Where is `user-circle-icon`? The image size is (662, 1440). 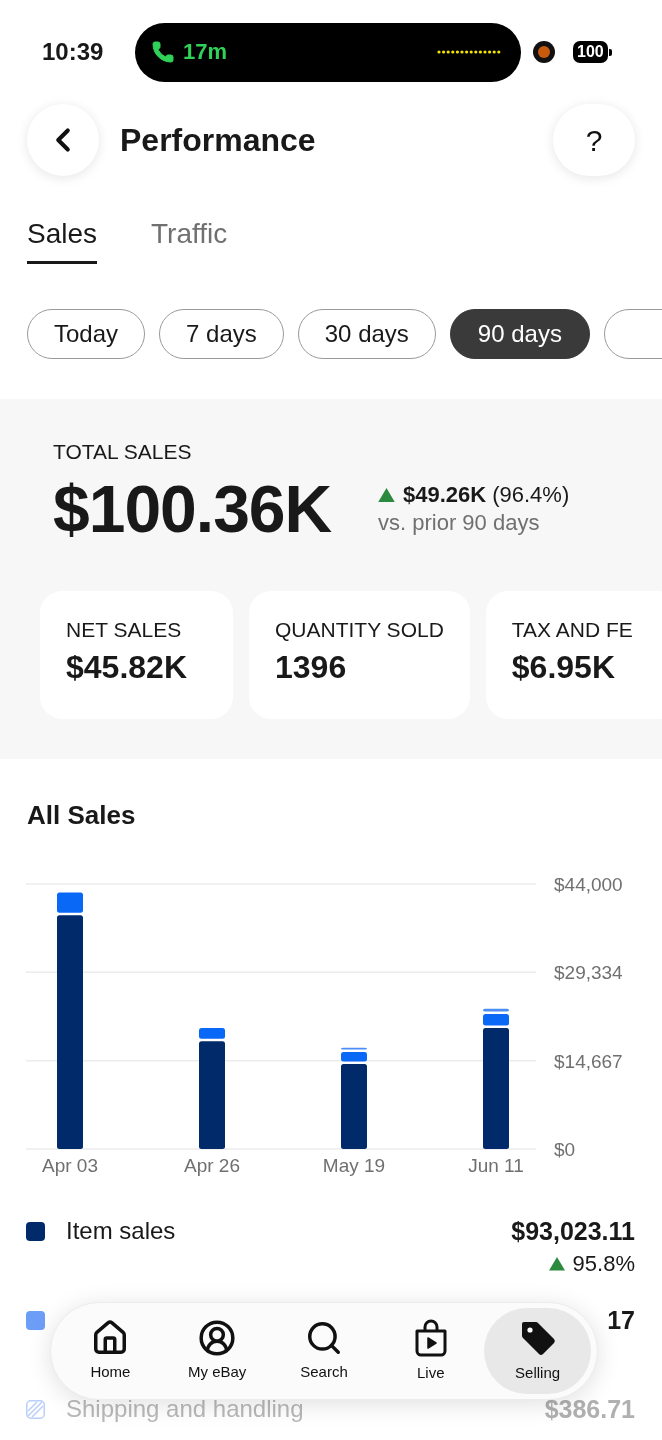 user-circle-icon is located at coordinates (217, 1337).